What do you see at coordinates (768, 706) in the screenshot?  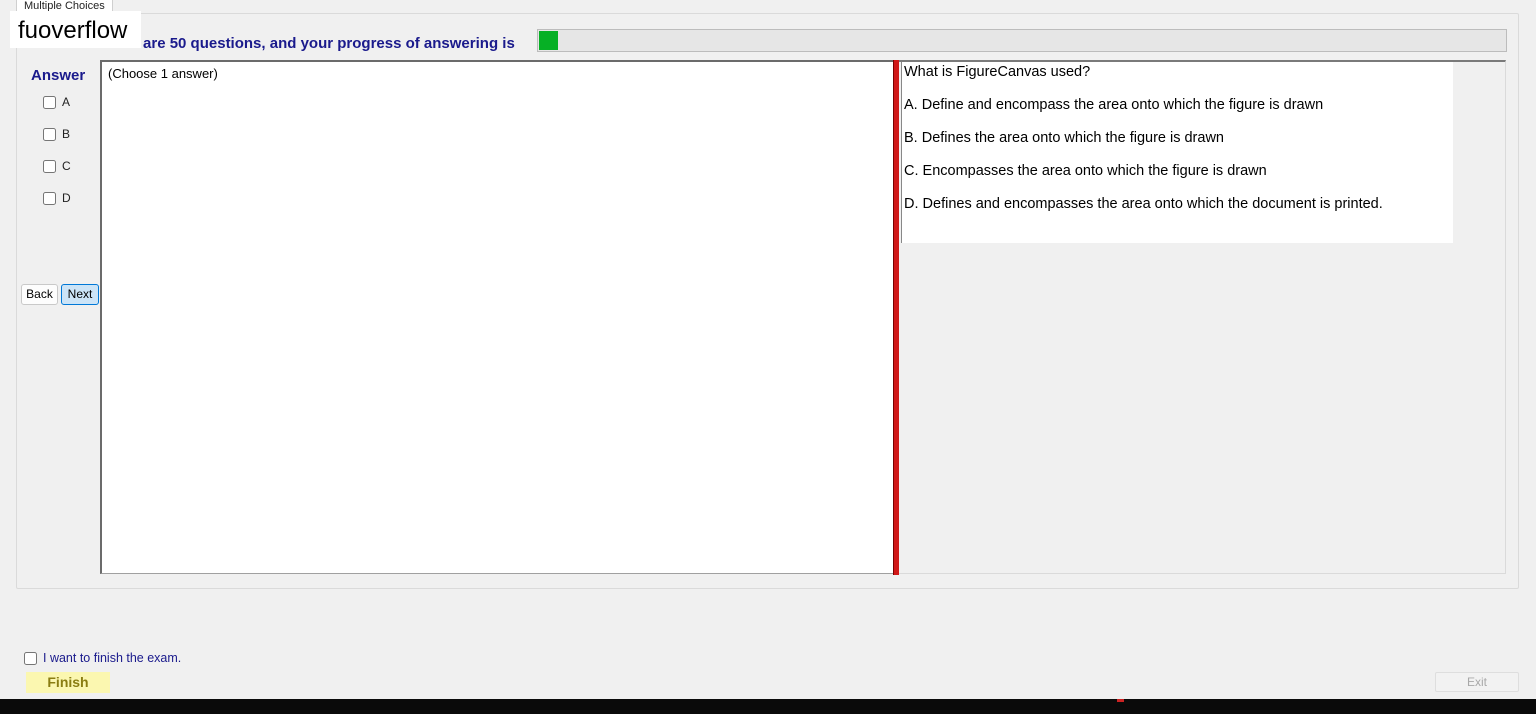 I see `taskbar` at bounding box center [768, 706].